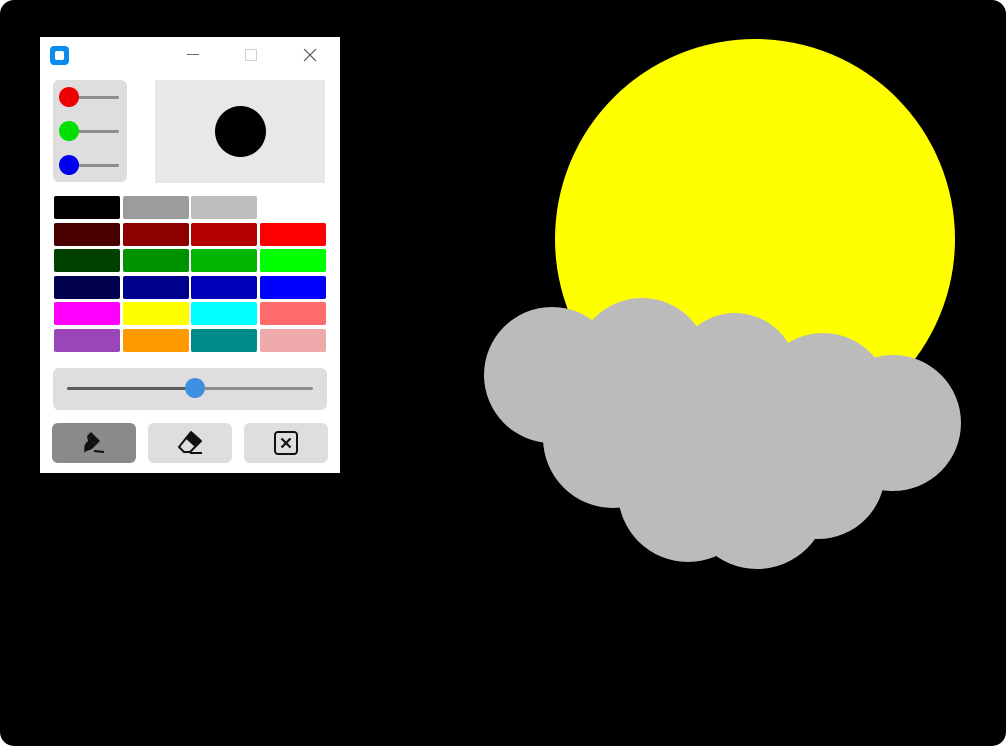 This screenshot has width=1006, height=746. I want to click on color-preview-dot, so click(240, 131).